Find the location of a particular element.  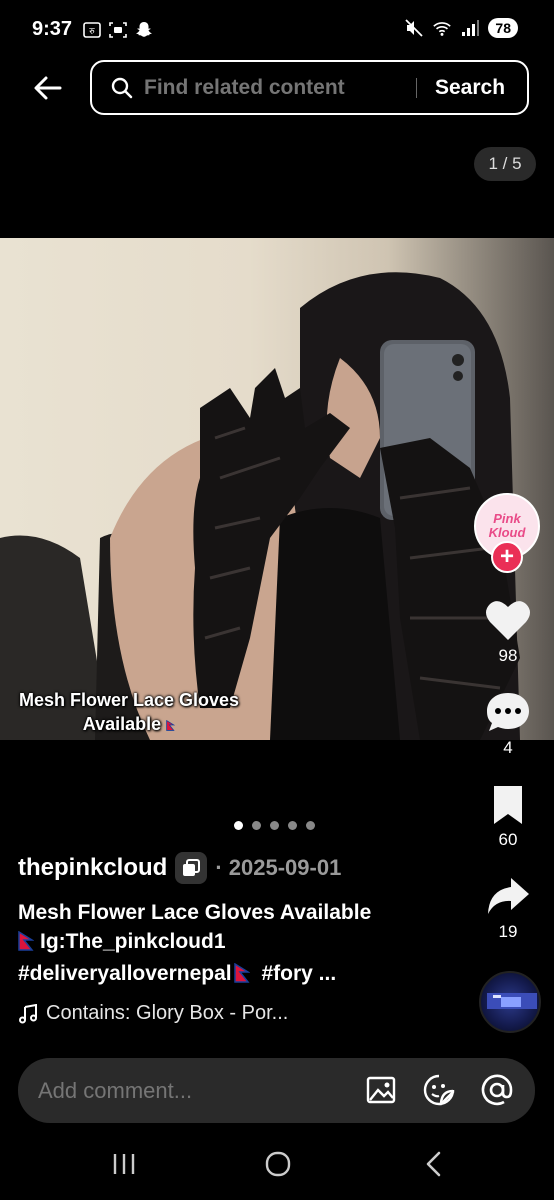

follow-button: + is located at coordinates (507, 557).